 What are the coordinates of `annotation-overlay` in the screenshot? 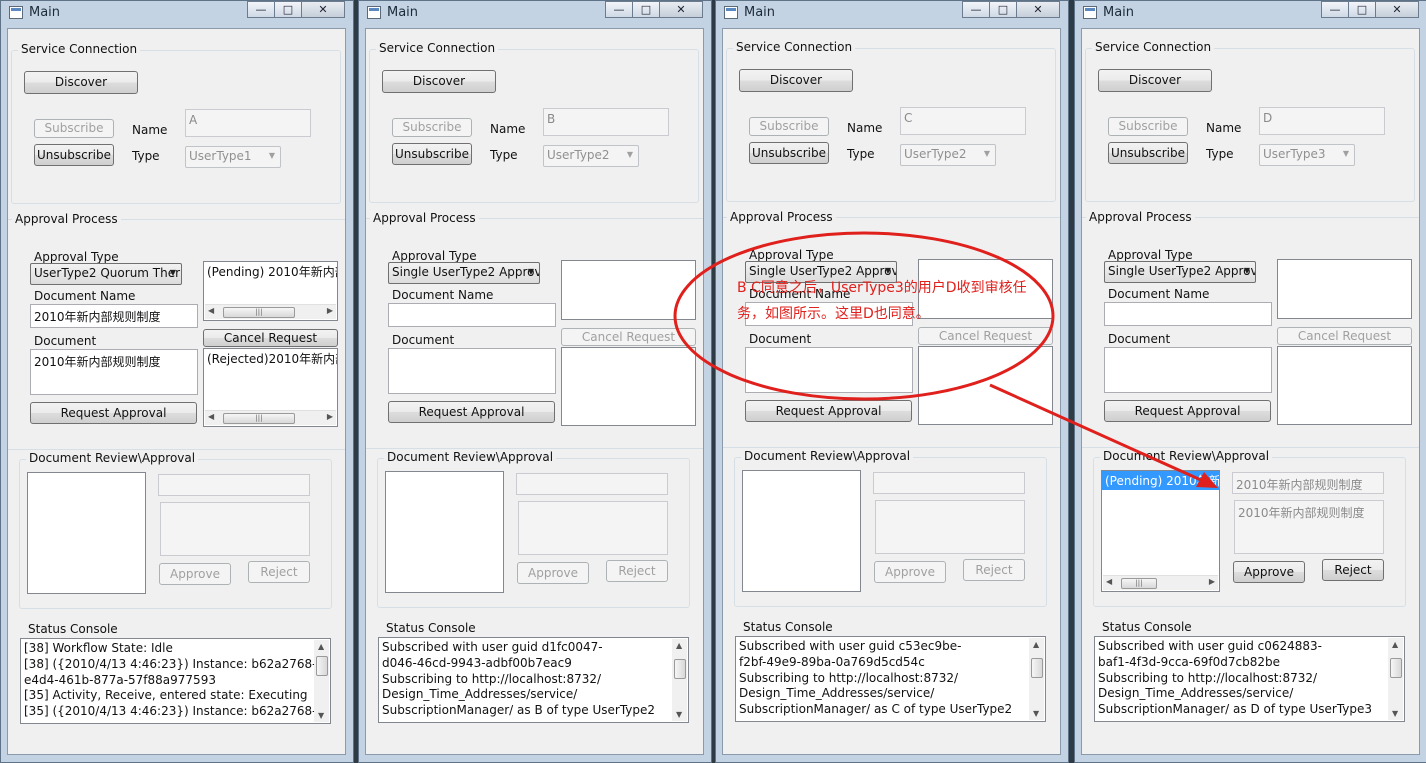 It's located at (945, 359).